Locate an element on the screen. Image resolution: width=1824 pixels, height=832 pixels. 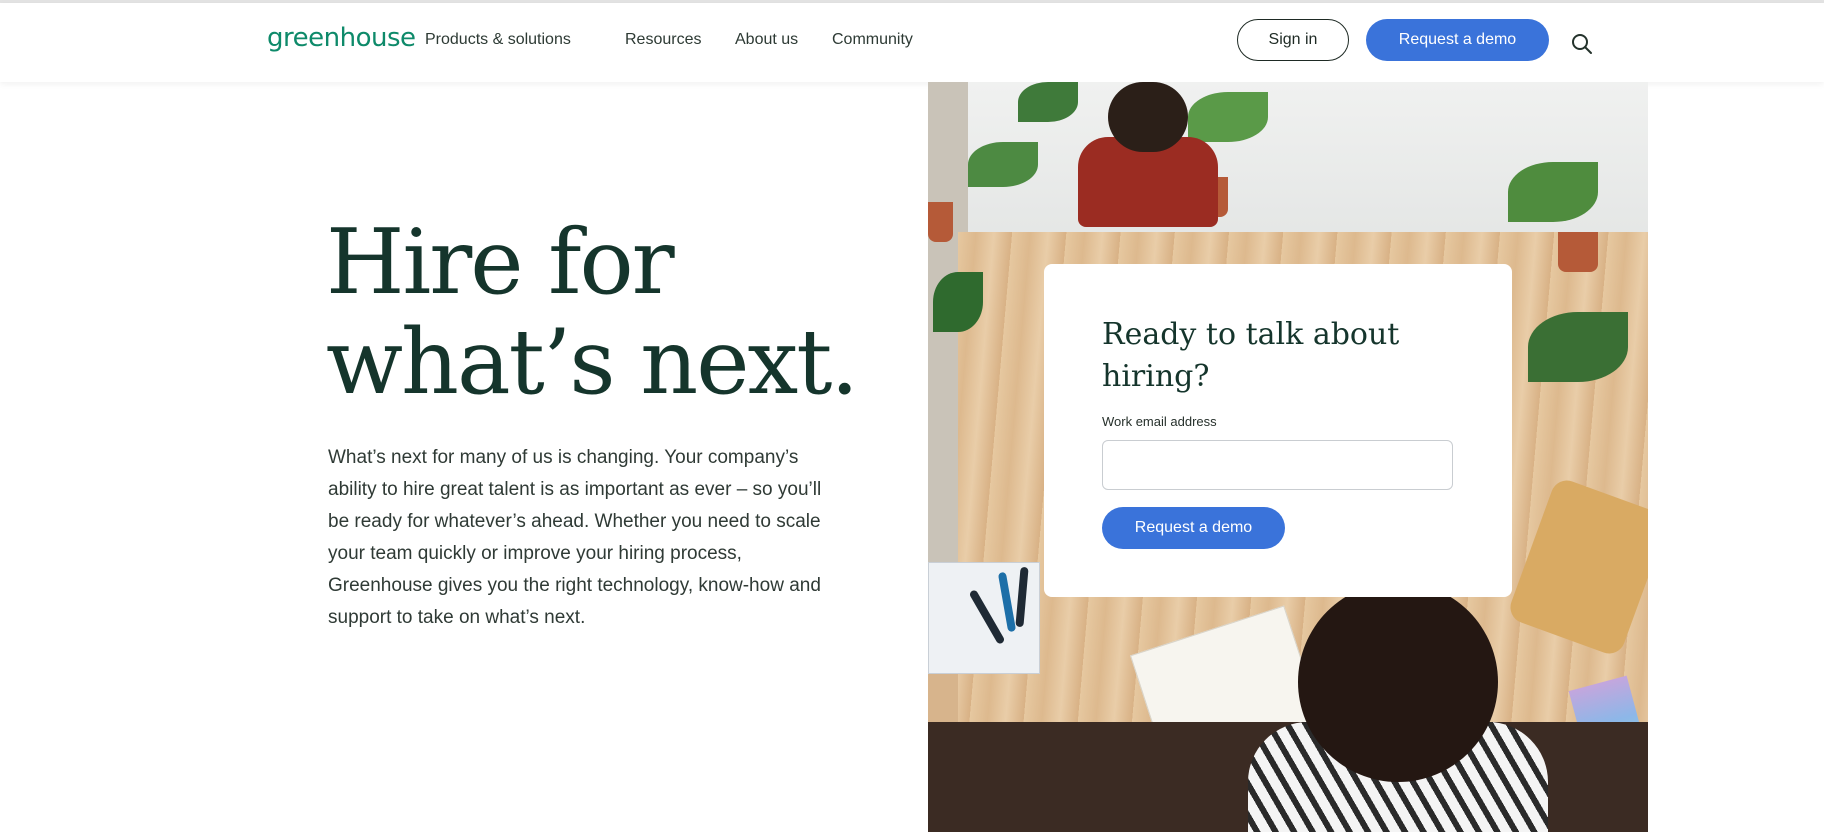
sign-in-button: Sign in is located at coordinates (1293, 40).